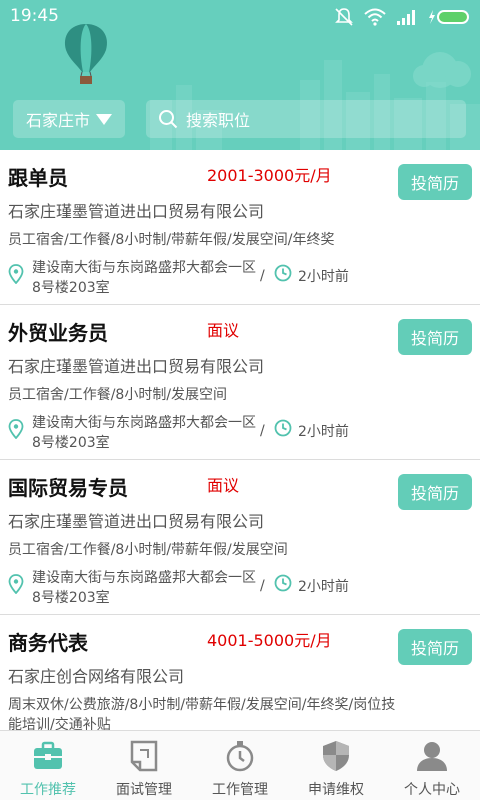 Image resolution: width=480 pixels, height=800 pixels. Describe the element at coordinates (306, 119) in the screenshot. I see `job-search-input: 搜索职位` at that location.